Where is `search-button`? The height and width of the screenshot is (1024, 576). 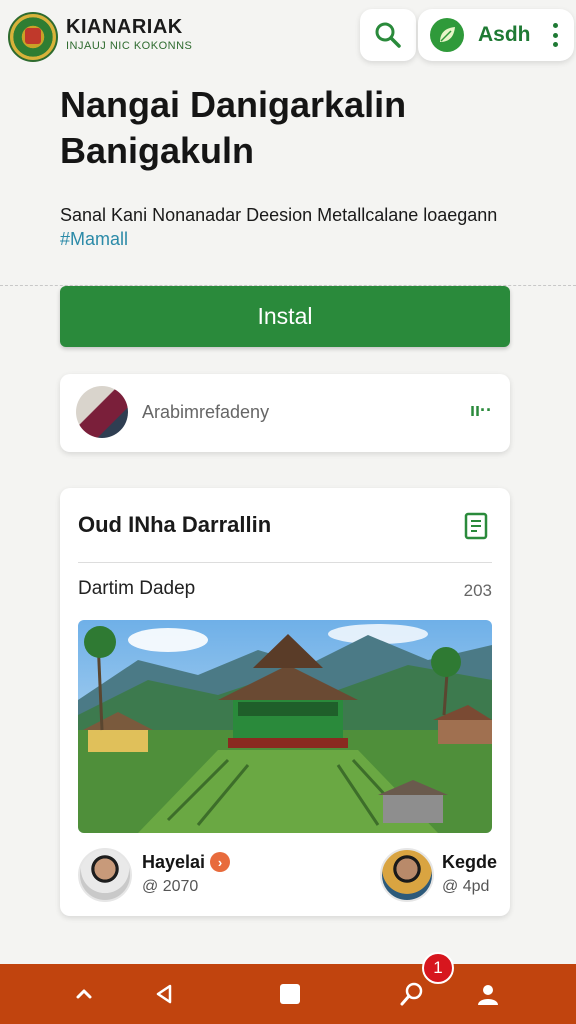 search-button is located at coordinates (388, 35).